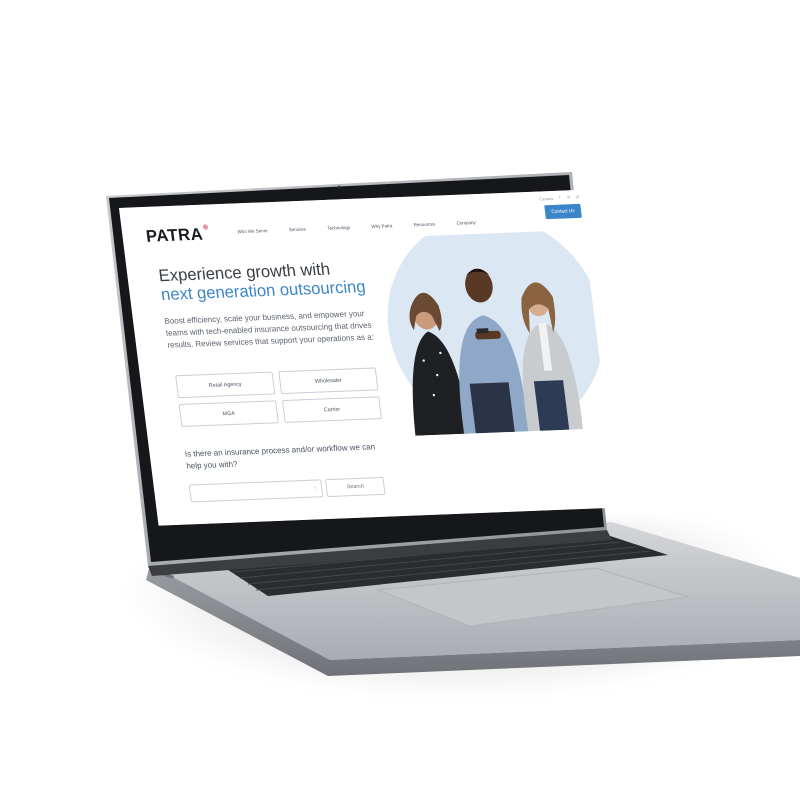 This screenshot has width=800, height=800. What do you see at coordinates (382, 226) in the screenshot?
I see `nav-why-patra: Why Patra` at bounding box center [382, 226].